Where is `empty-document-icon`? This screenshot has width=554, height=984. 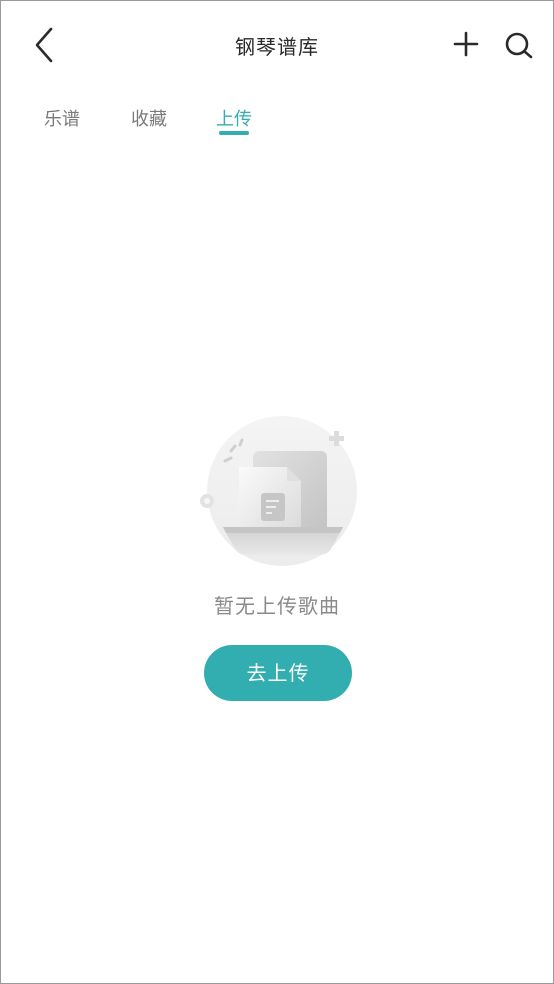
empty-document-icon is located at coordinates (278, 493).